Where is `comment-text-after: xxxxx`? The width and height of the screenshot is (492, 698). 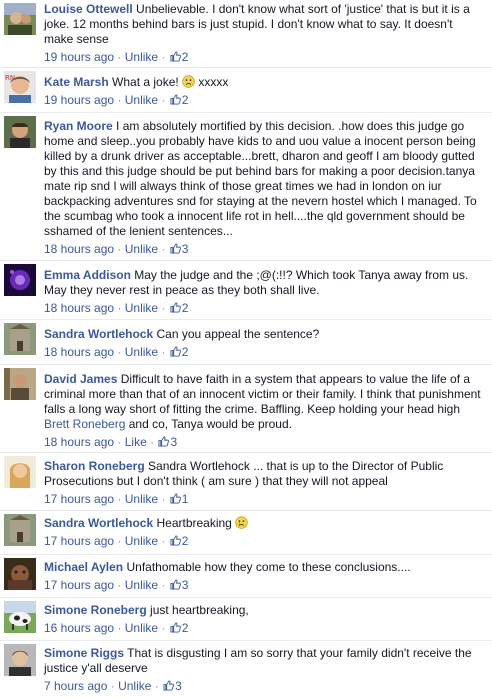
comment-text-after: xxxxx is located at coordinates (213, 82).